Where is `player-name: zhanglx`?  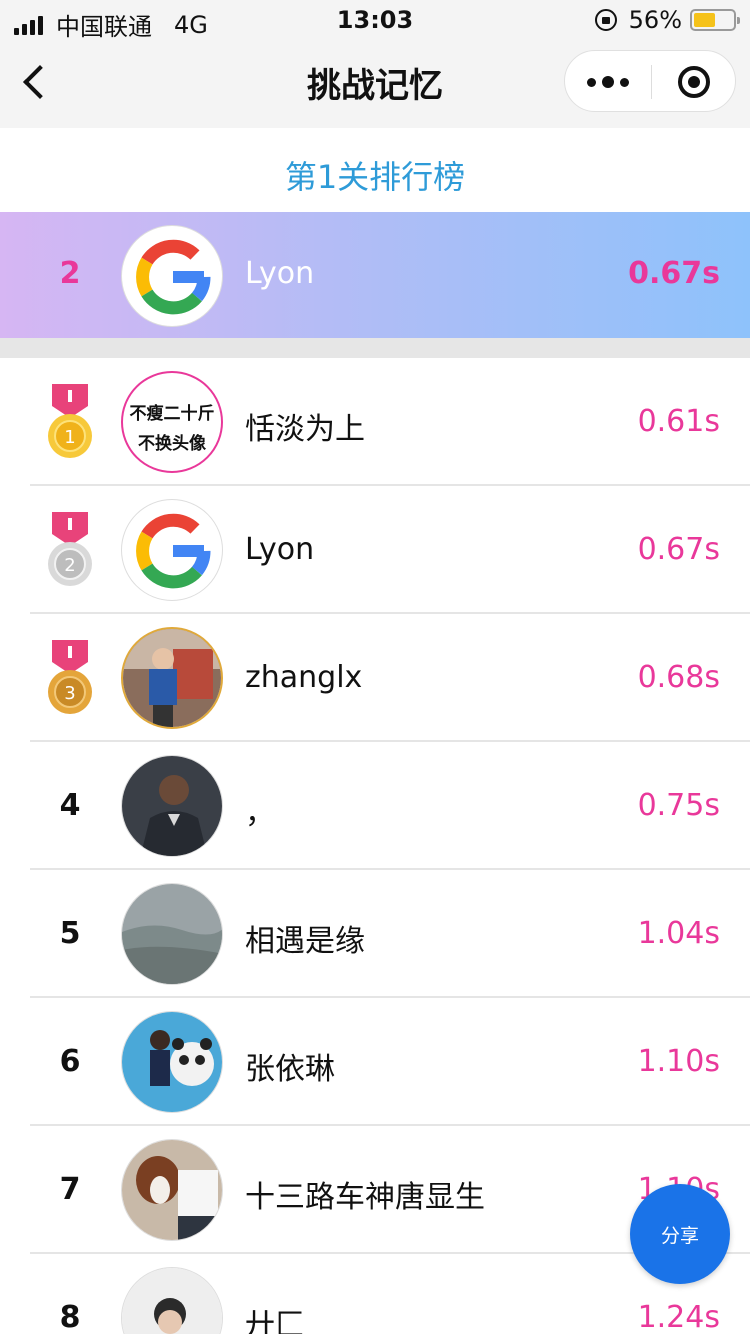
player-name: zhanglx is located at coordinates (304, 677).